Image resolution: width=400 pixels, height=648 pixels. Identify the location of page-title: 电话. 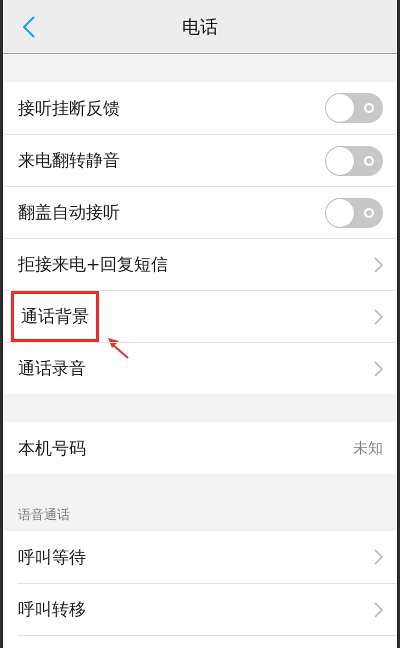
(200, 27).